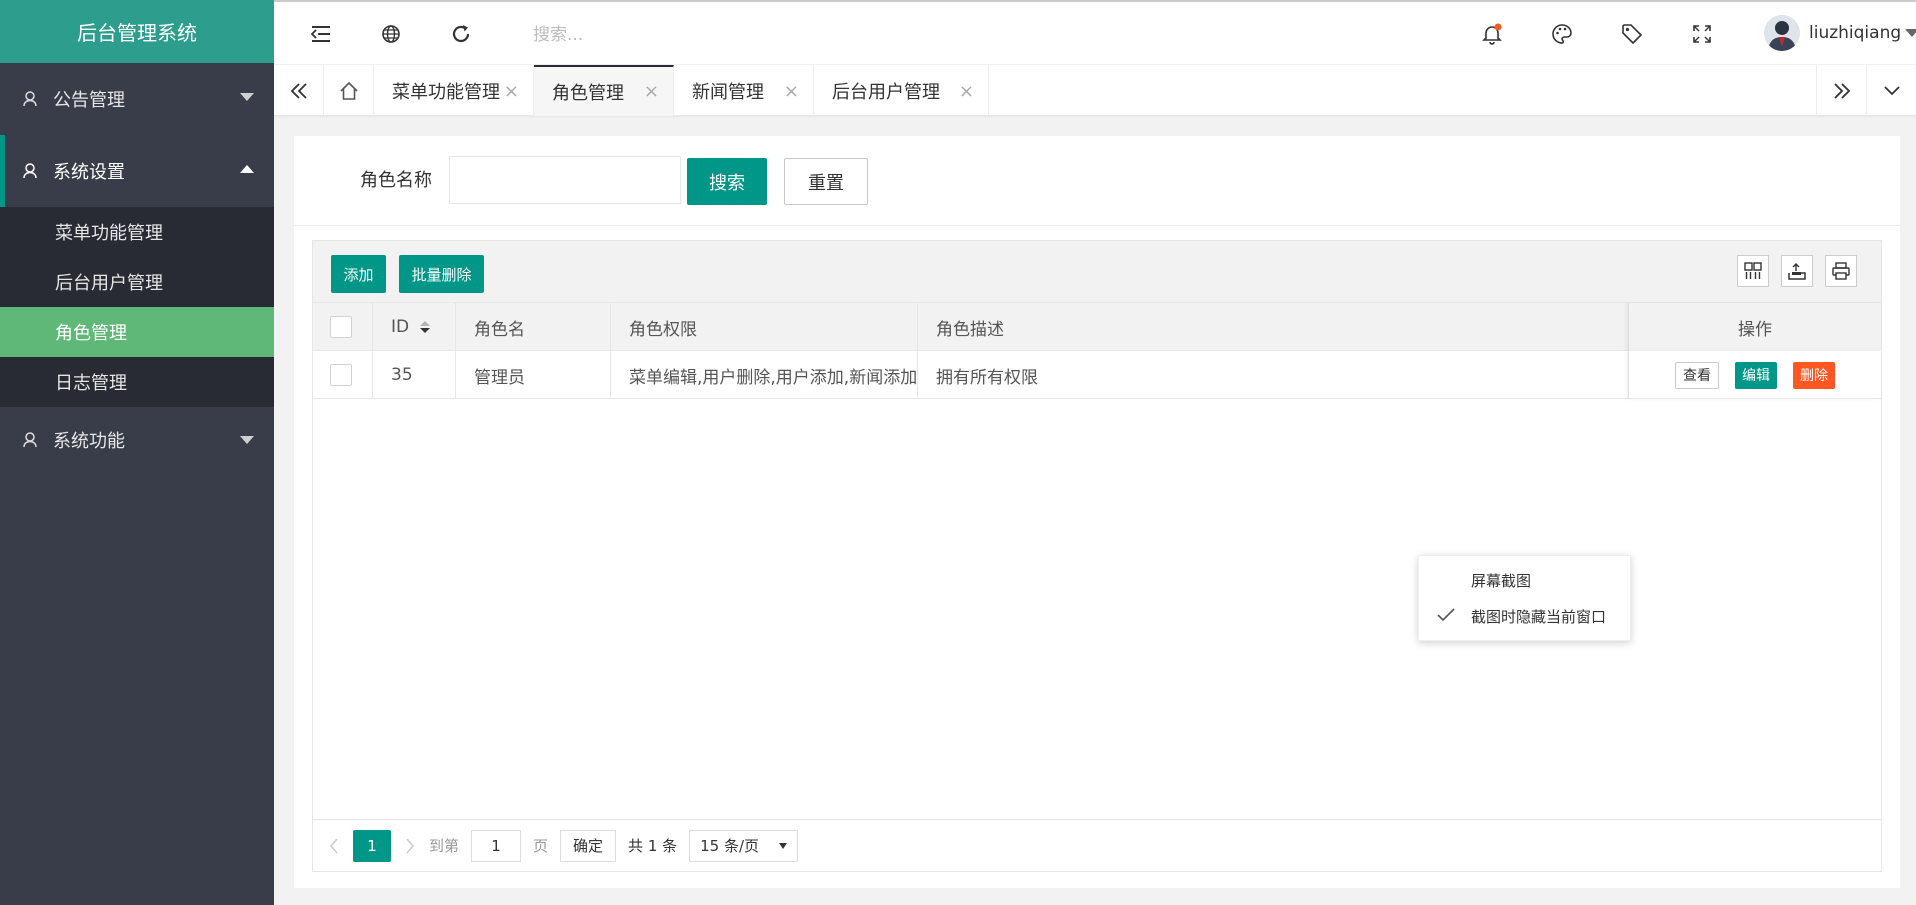  What do you see at coordinates (1524, 580) in the screenshot?
I see `context-menu-item-screenshot: 屏幕截图` at bounding box center [1524, 580].